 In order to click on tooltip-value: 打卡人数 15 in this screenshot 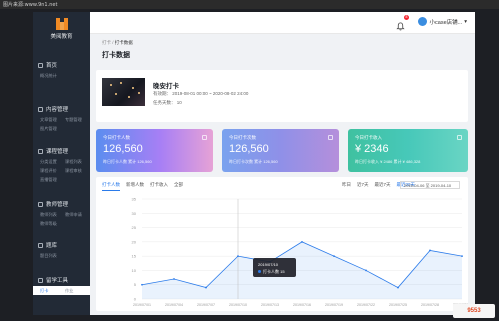, I will do `click(274, 271)`.